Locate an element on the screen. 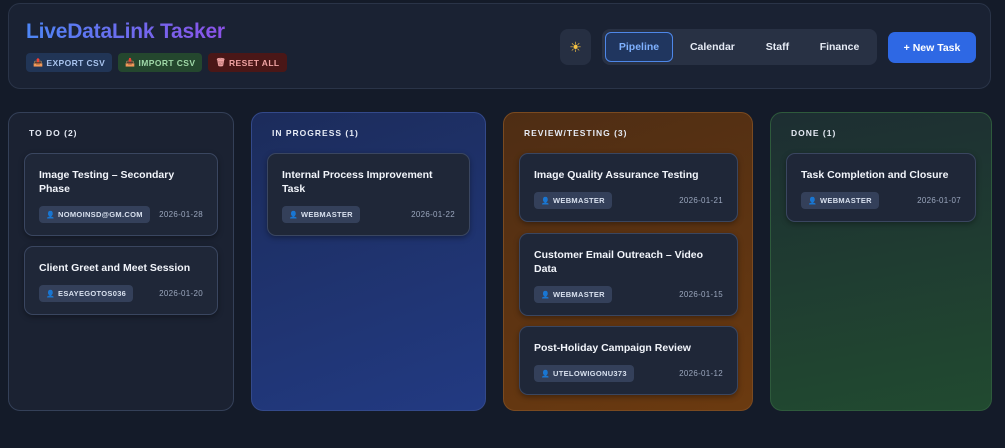 Image resolution: width=1005 pixels, height=448 pixels. column-title: DONE (1) is located at coordinates (814, 133).